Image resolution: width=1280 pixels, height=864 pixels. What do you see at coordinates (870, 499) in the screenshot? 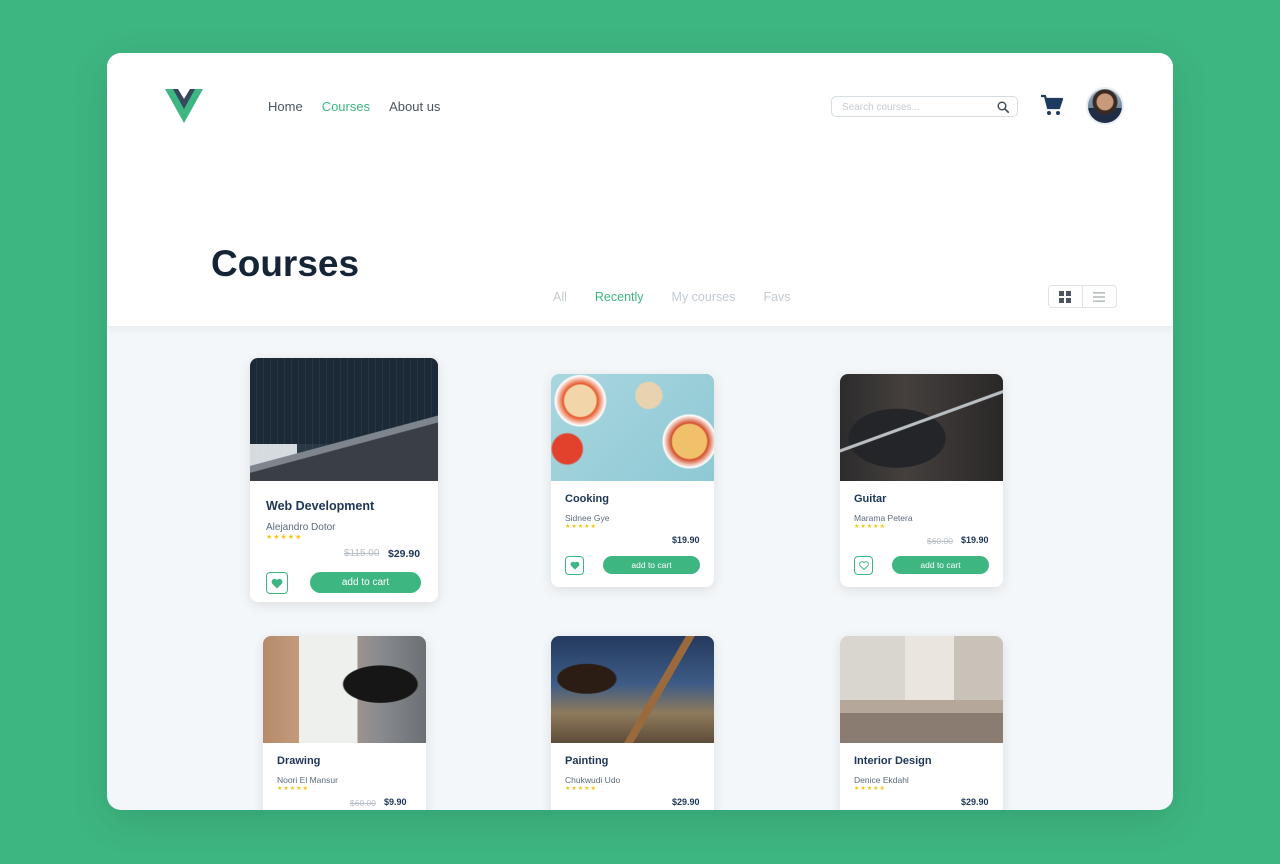
I see `course-title: Guitar` at bounding box center [870, 499].